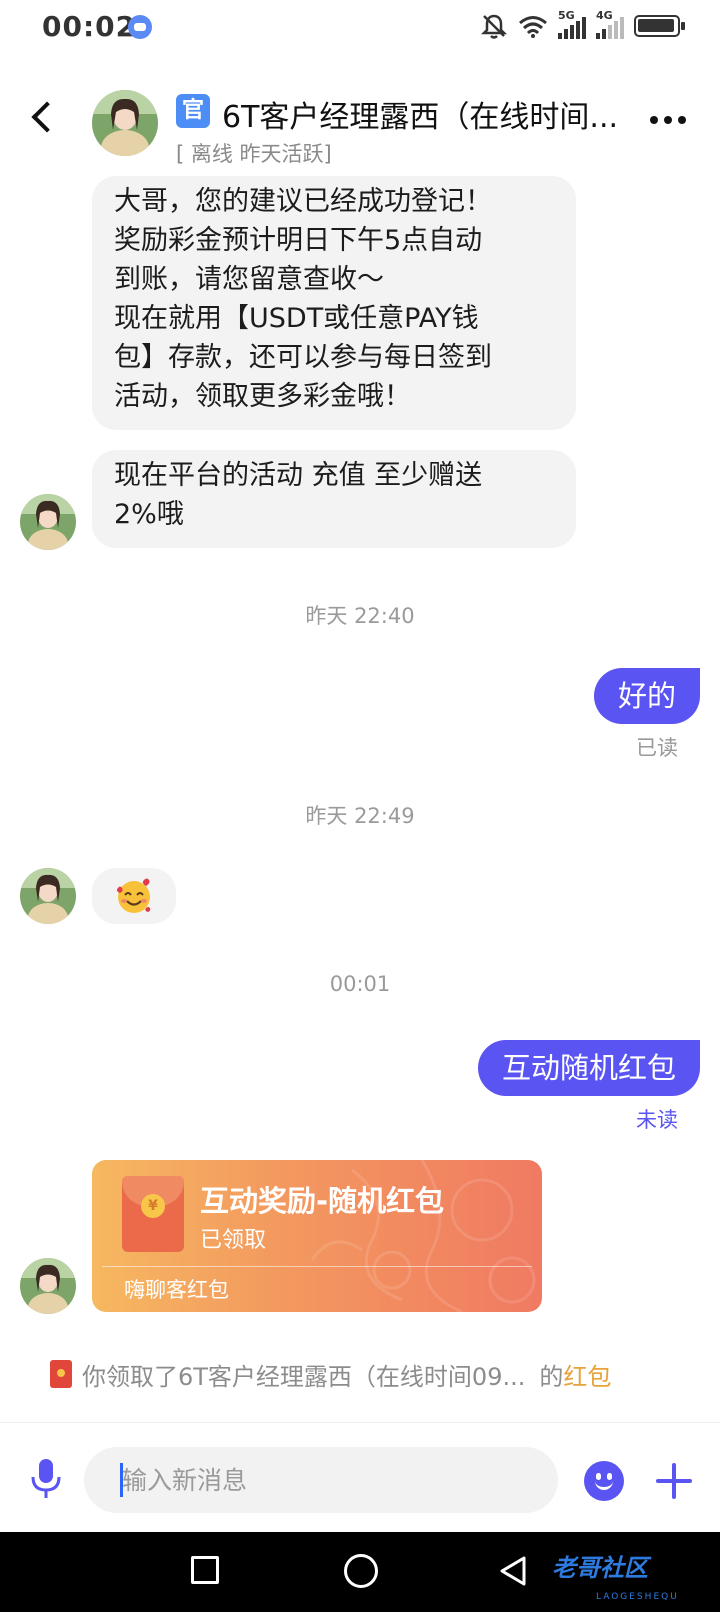 This screenshot has height=1612, width=720. I want to click on unread-receipt: 未读, so click(657, 1120).